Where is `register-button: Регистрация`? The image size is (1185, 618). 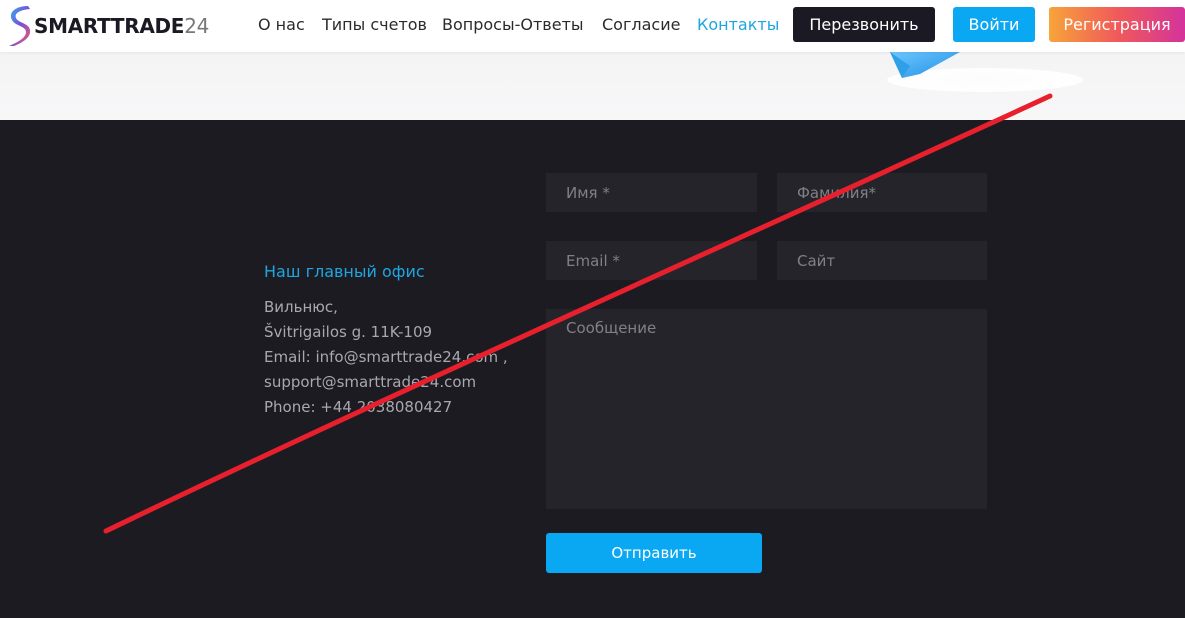 register-button: Регистрация is located at coordinates (1117, 24).